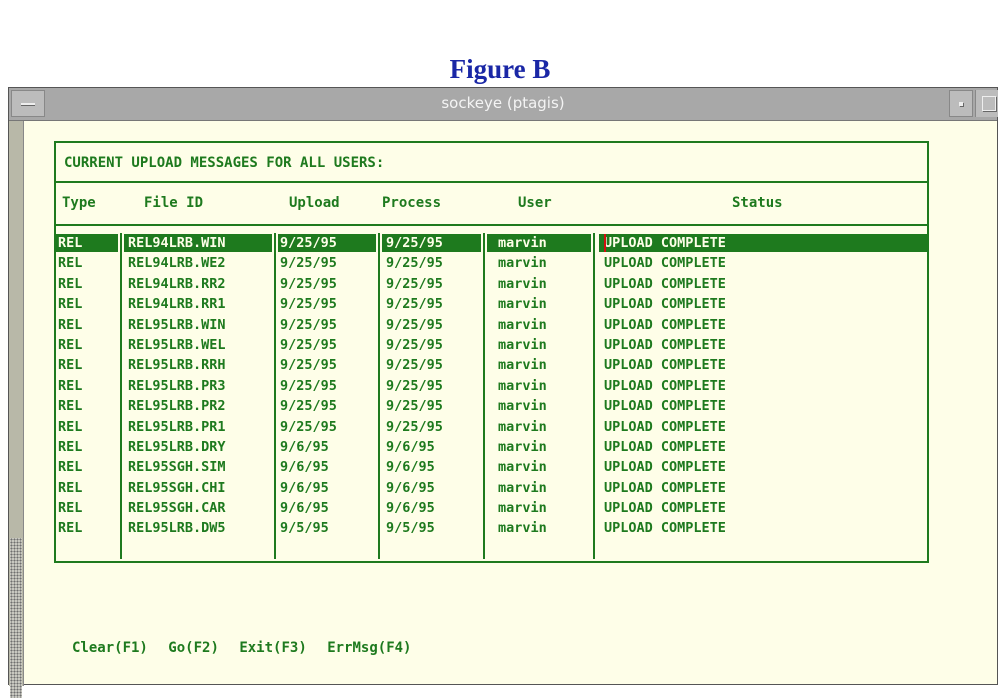 This screenshot has height=698, width=998. Describe the element at coordinates (369, 648) in the screenshot. I see `errmsg-f4-key: ErrMsg(F4)` at that location.